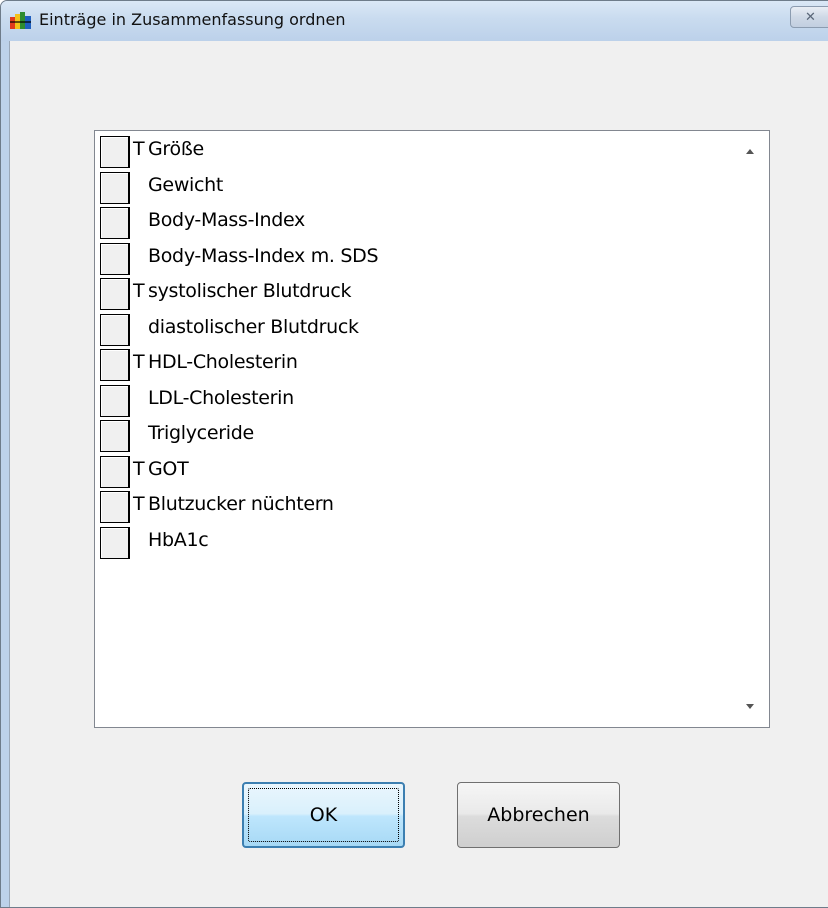 This screenshot has width=828, height=908. I want to click on list-item: T HDL-Cholesterin, so click(415, 362).